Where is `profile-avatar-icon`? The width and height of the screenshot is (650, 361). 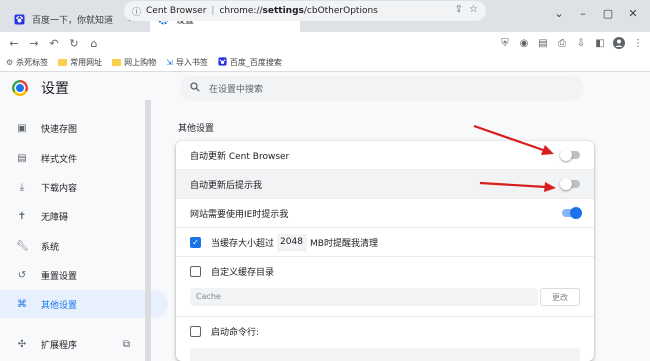
profile-avatar-icon is located at coordinates (619, 43).